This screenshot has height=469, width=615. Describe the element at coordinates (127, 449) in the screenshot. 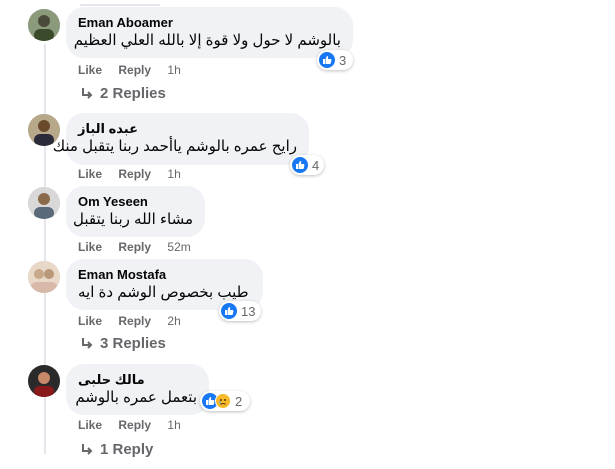

I see `replies-label: 1 Reply` at that location.